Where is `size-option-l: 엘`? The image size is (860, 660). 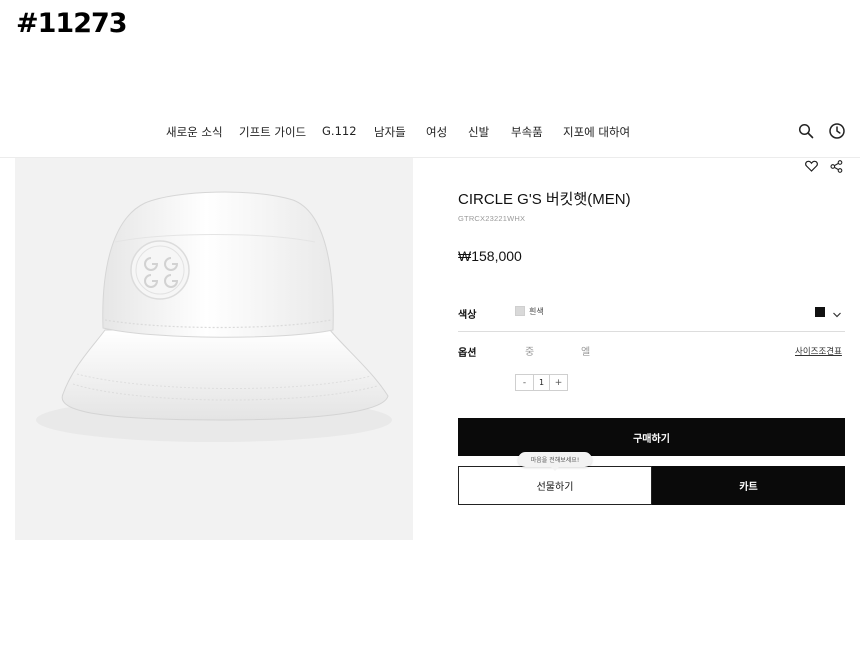
size-option-l: 엘 is located at coordinates (585, 350).